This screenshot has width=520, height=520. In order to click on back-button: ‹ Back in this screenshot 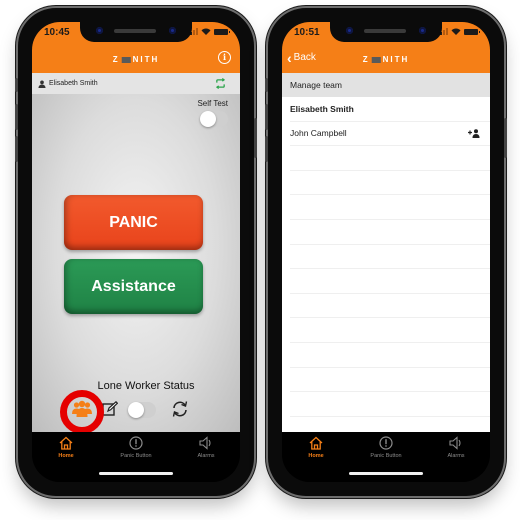, I will do `click(301, 57)`.